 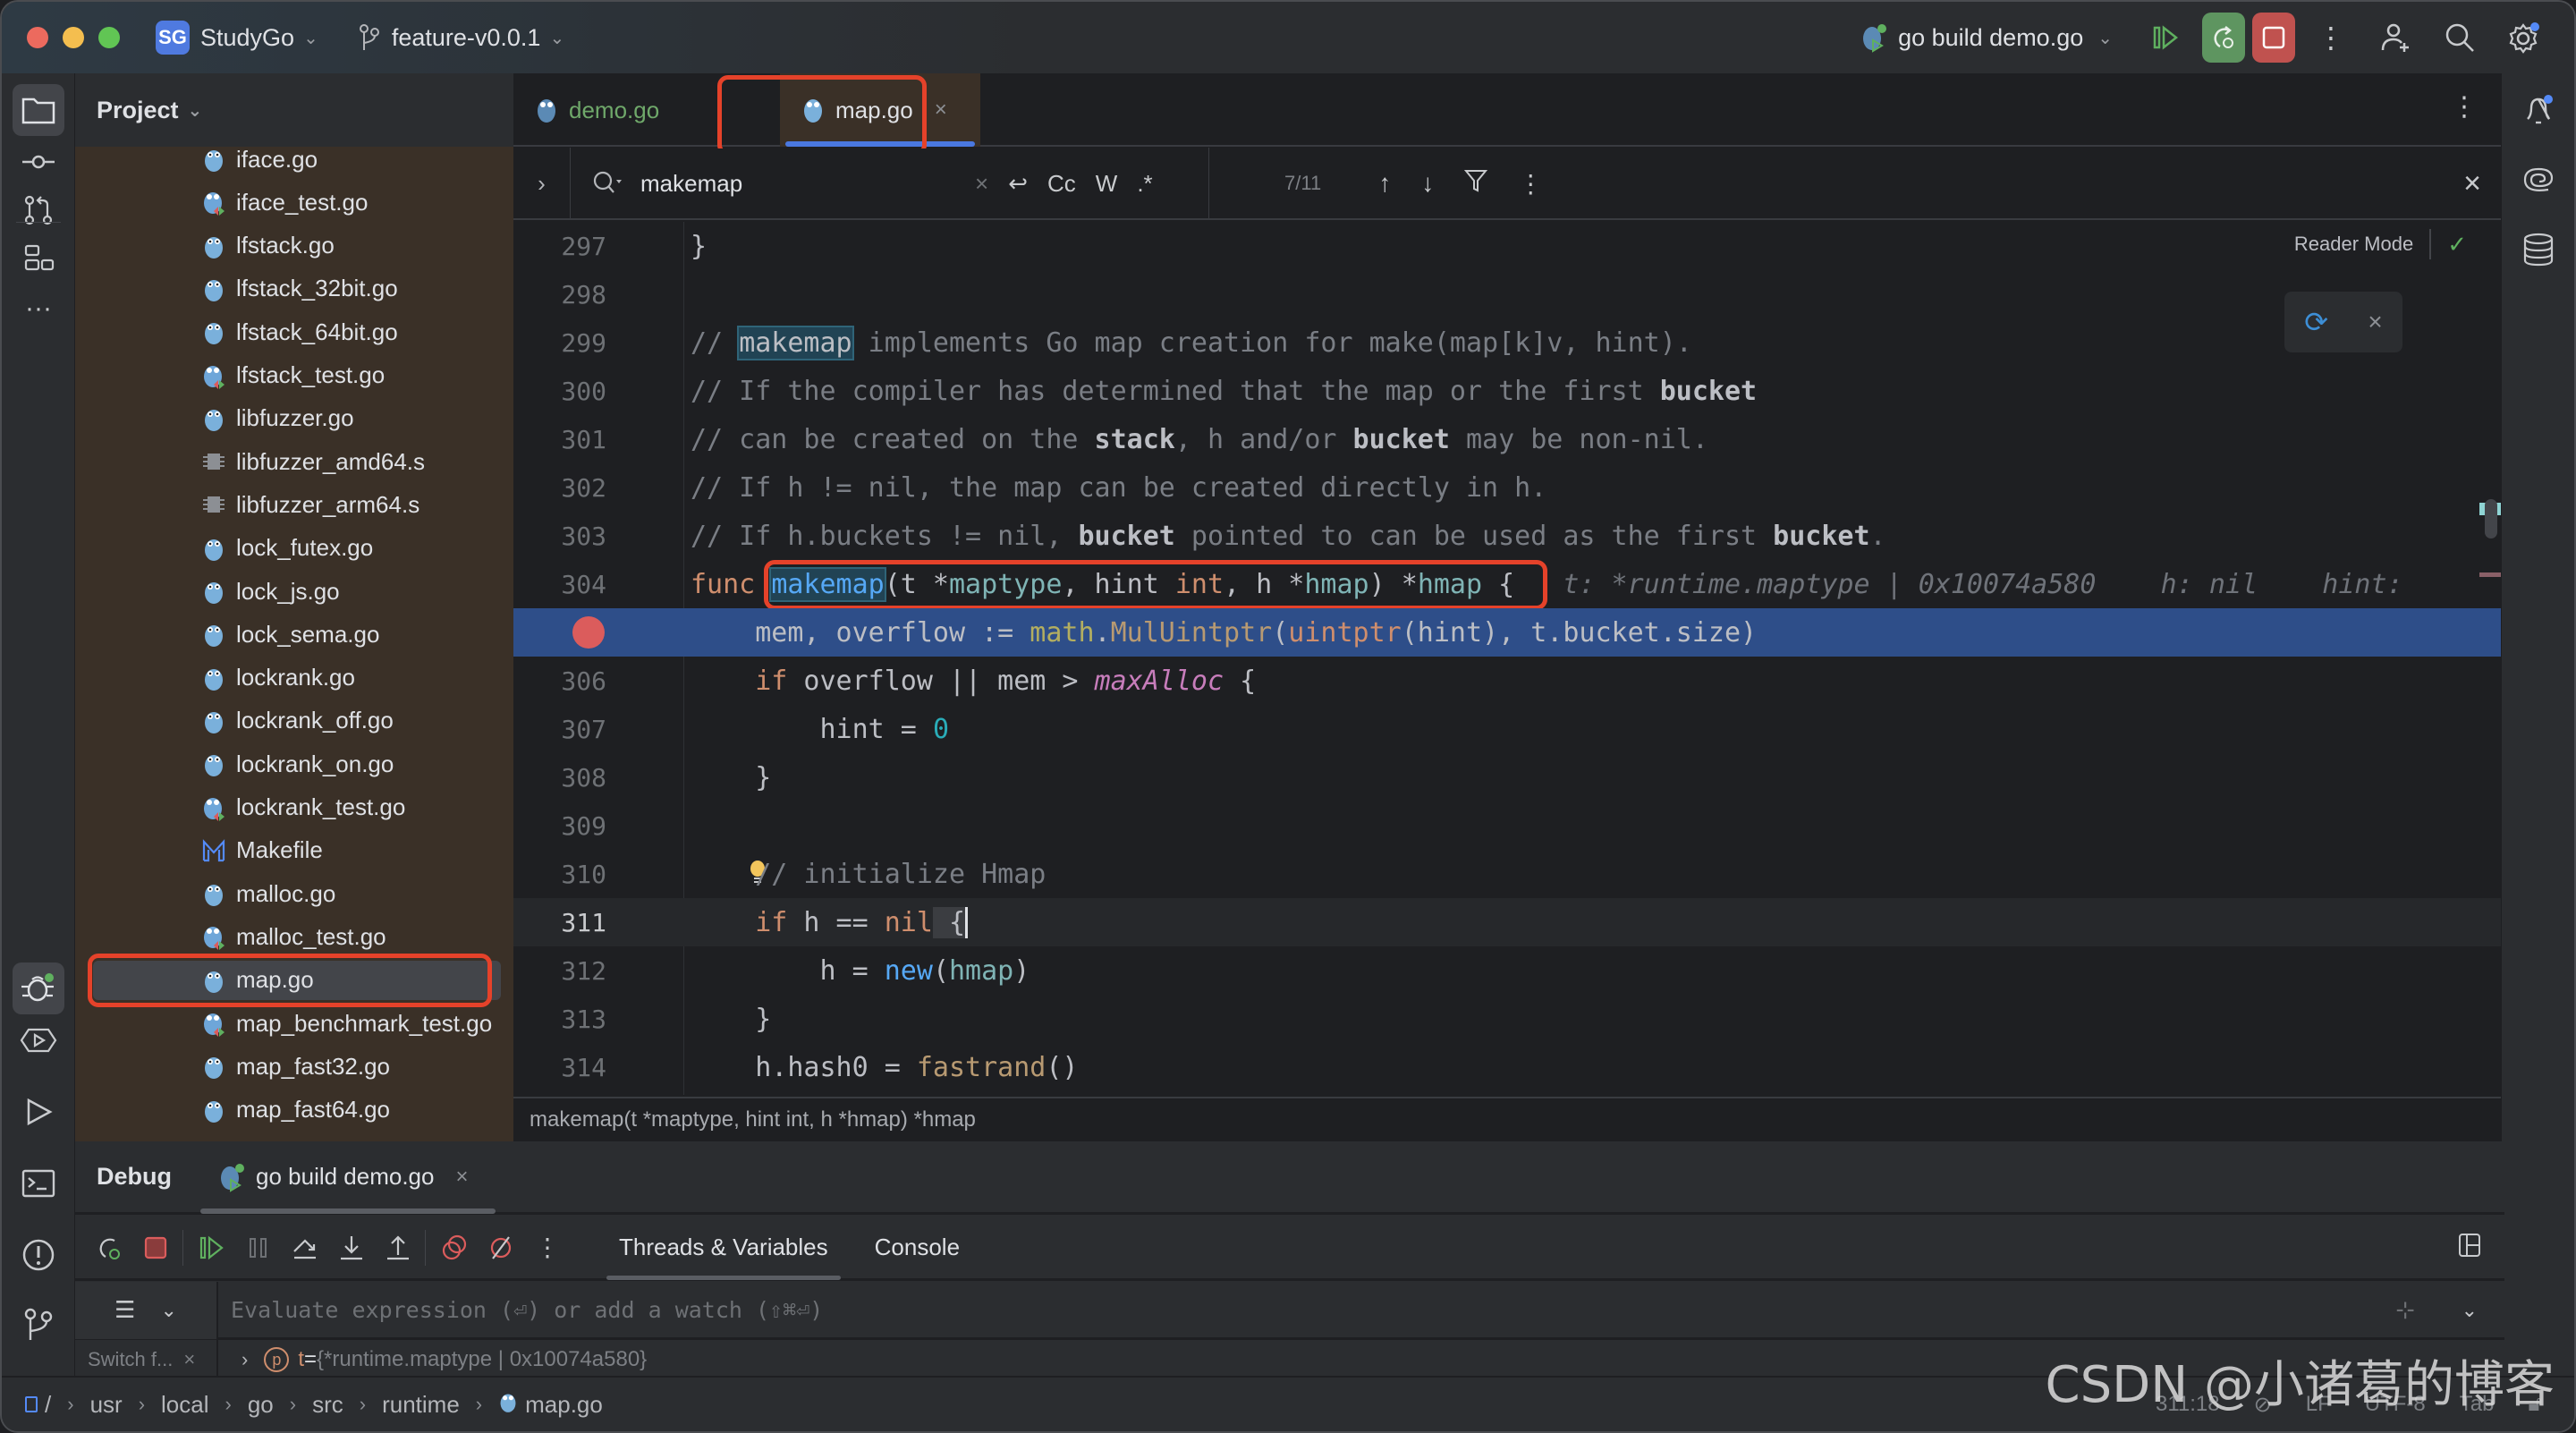 What do you see at coordinates (294, 1066) in the screenshot?
I see `file-tree-item: map_fast32.go` at bounding box center [294, 1066].